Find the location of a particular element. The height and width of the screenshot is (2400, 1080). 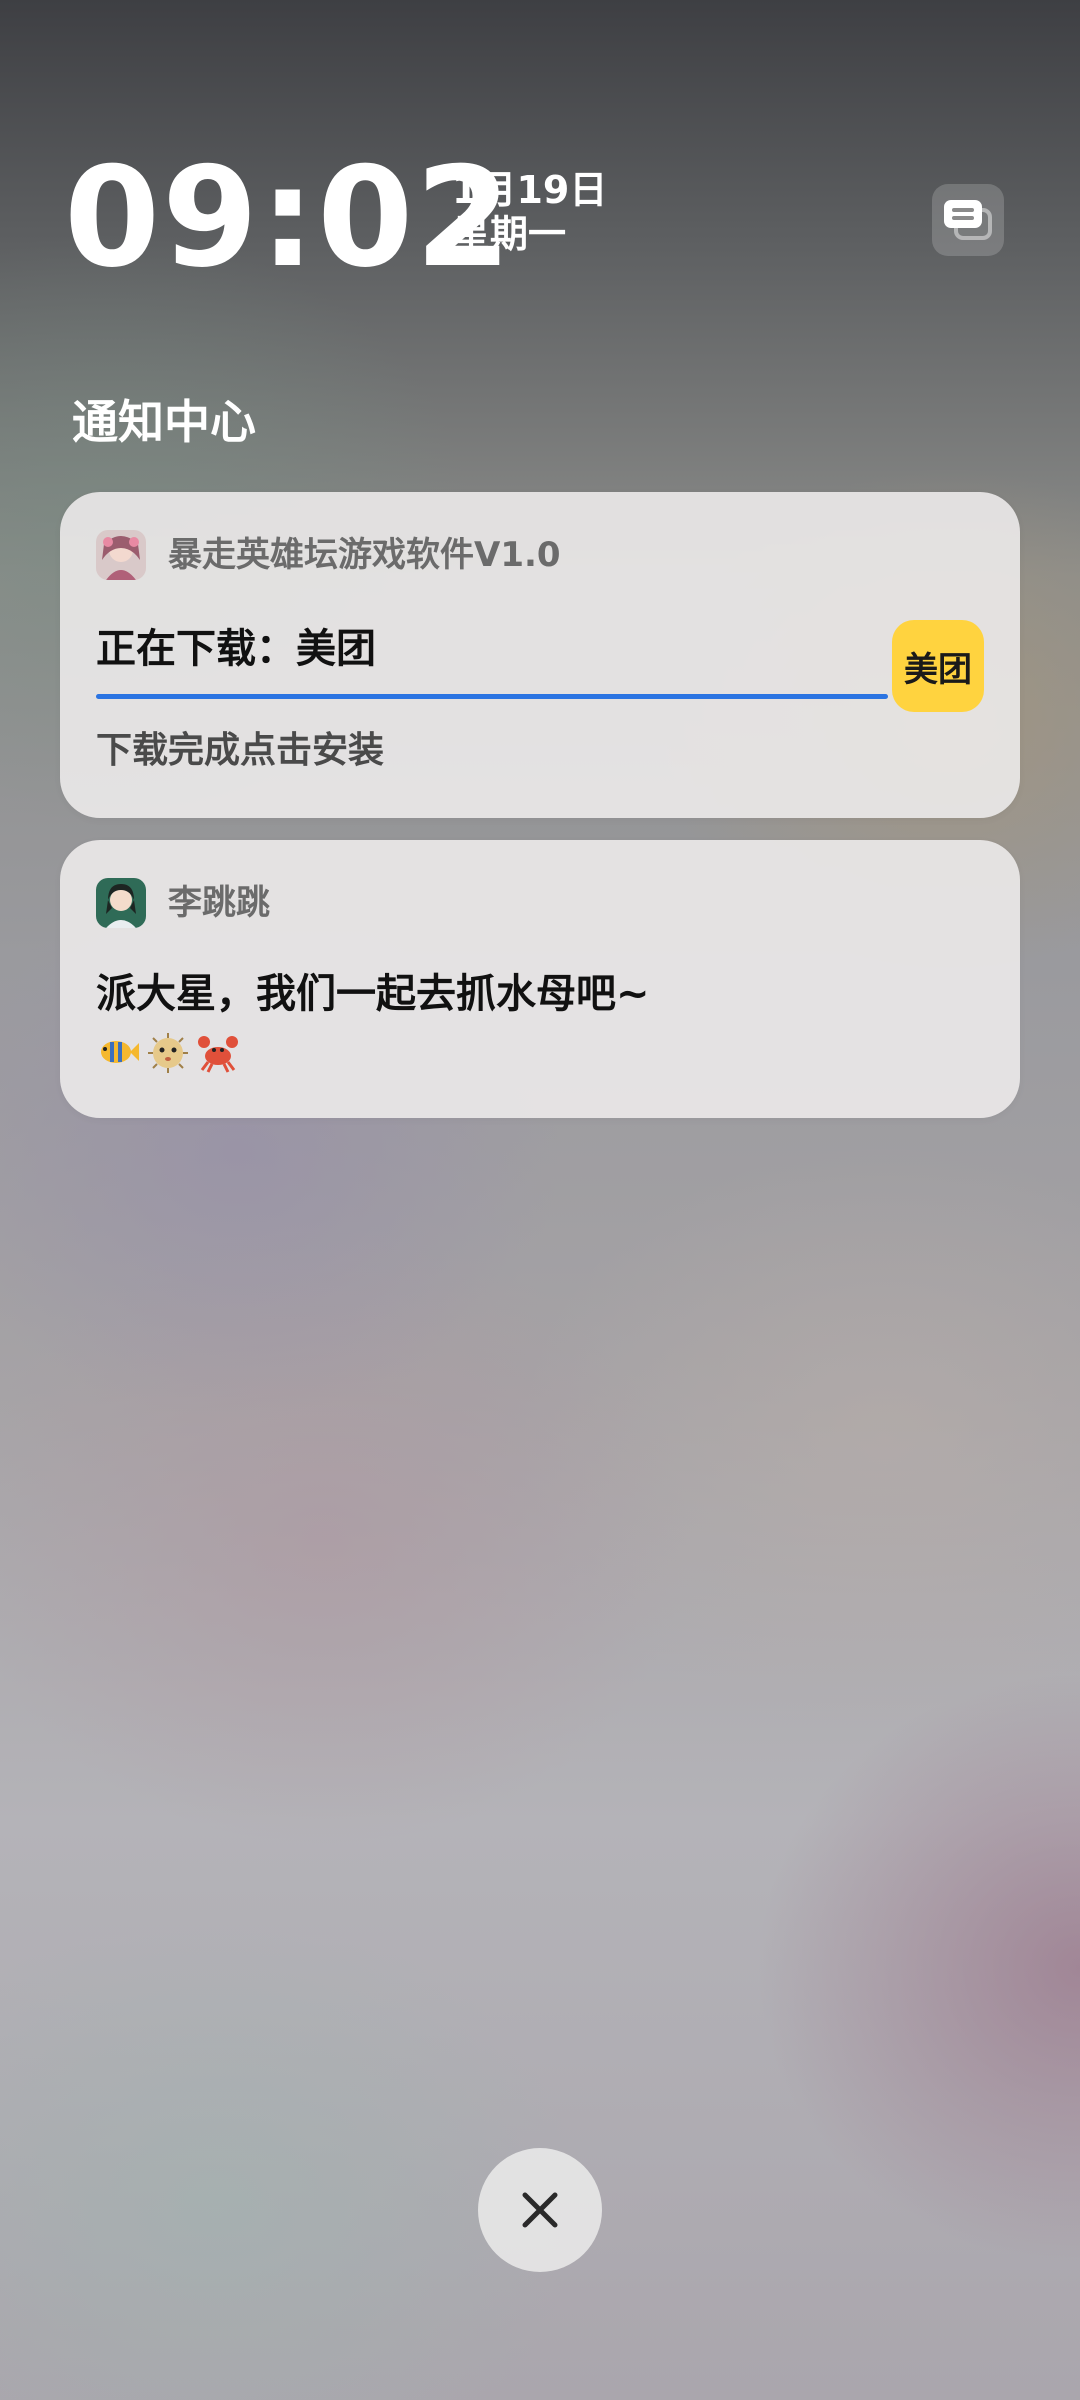

download-subtitle: 下载完成点击安装 is located at coordinates (240, 750).